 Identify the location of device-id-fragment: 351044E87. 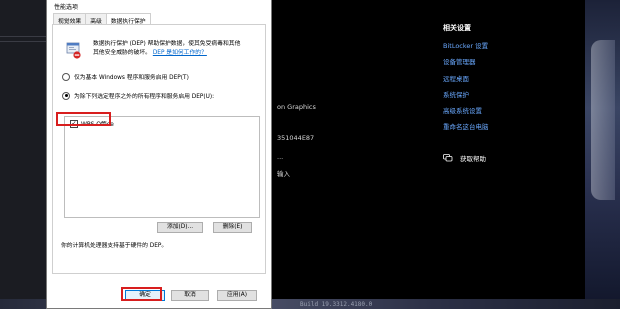
(296, 138).